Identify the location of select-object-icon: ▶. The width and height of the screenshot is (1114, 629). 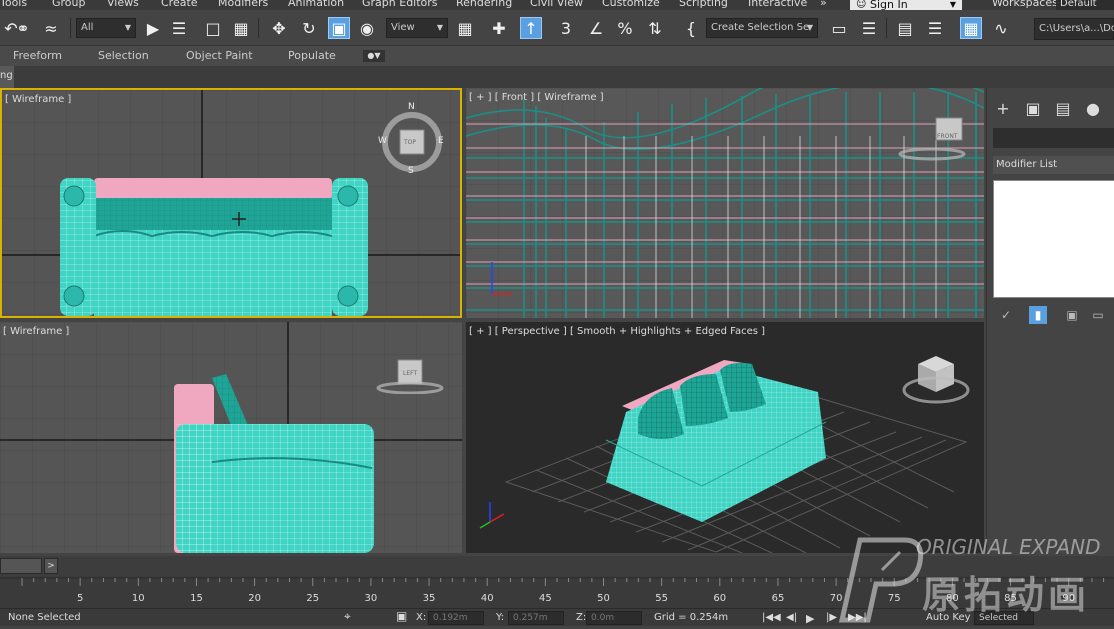
(153, 28).